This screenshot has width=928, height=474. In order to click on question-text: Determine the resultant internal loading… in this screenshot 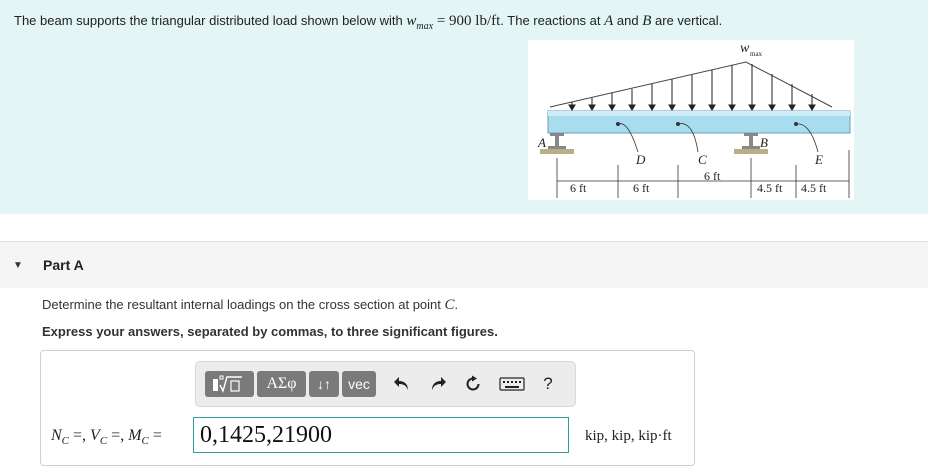, I will do `click(250, 305)`.